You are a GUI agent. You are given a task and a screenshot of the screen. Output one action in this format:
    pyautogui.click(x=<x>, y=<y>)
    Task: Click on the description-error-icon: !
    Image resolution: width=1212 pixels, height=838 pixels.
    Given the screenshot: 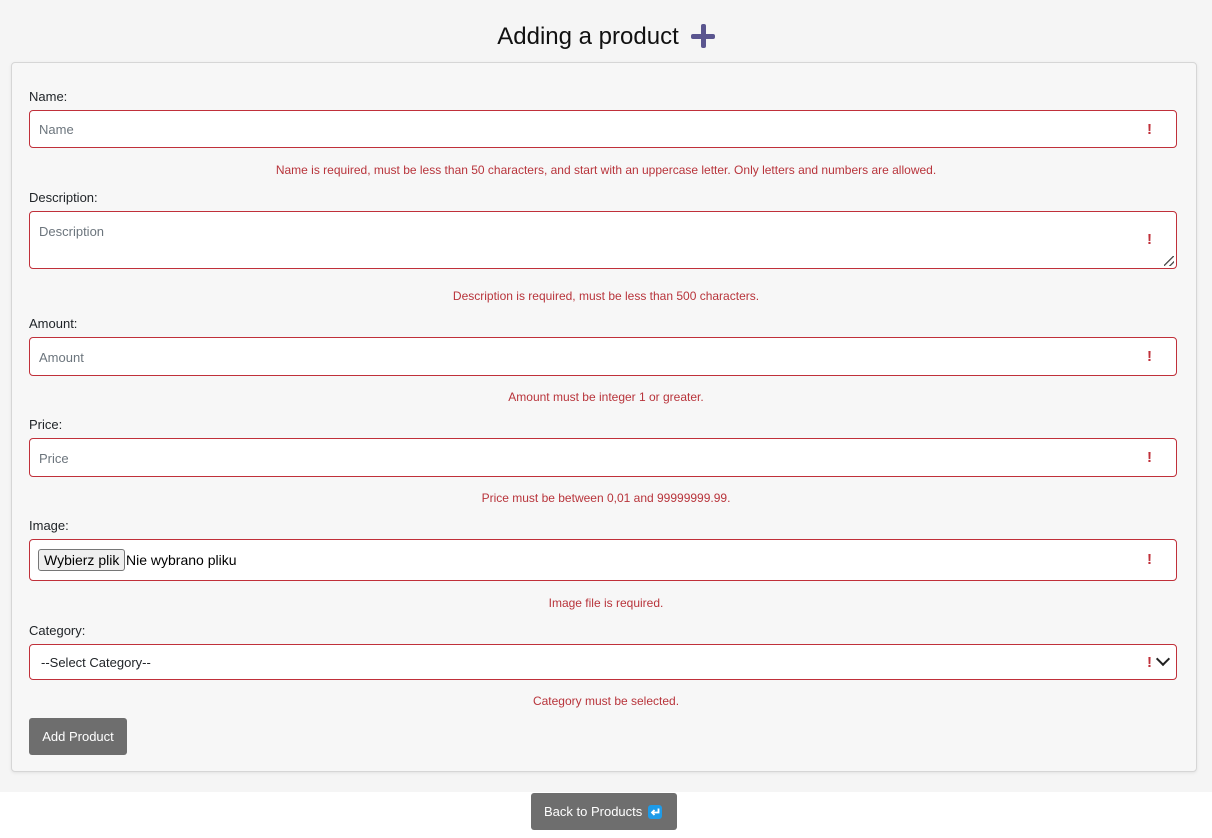 What is the action you would take?
    pyautogui.click(x=1149, y=239)
    